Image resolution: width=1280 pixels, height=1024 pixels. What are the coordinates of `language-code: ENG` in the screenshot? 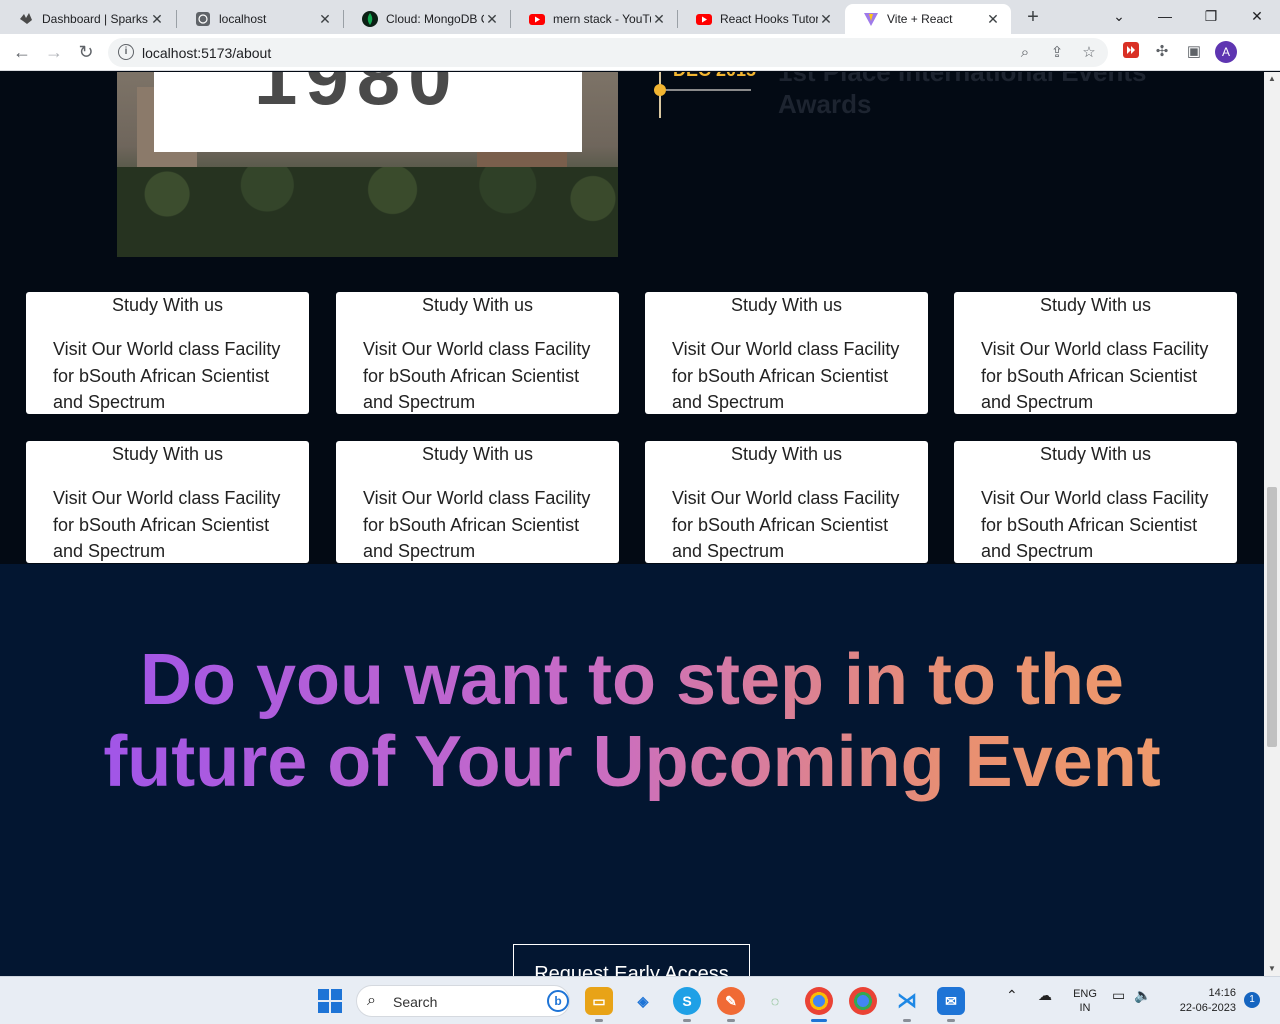 It's located at (1085, 994).